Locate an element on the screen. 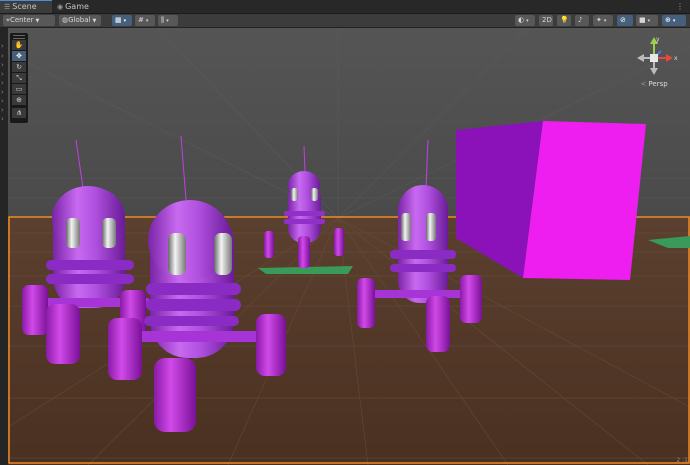  scene-visibility-button: ⊘ is located at coordinates (625, 20).